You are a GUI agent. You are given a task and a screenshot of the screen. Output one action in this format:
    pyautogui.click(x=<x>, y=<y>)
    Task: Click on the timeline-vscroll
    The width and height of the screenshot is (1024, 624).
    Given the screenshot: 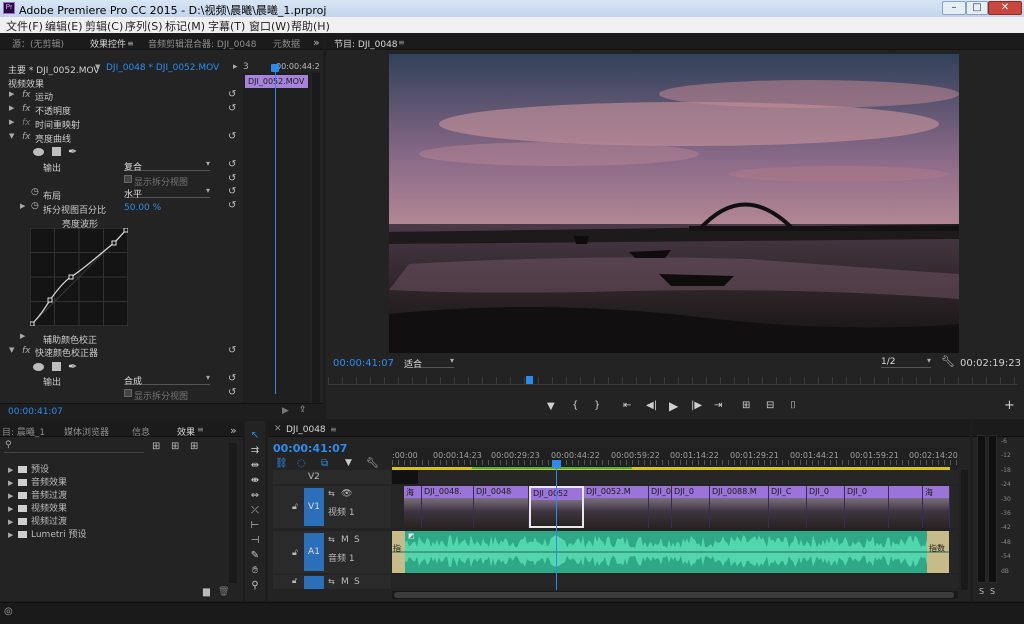 What is the action you would take?
    pyautogui.click(x=964, y=530)
    